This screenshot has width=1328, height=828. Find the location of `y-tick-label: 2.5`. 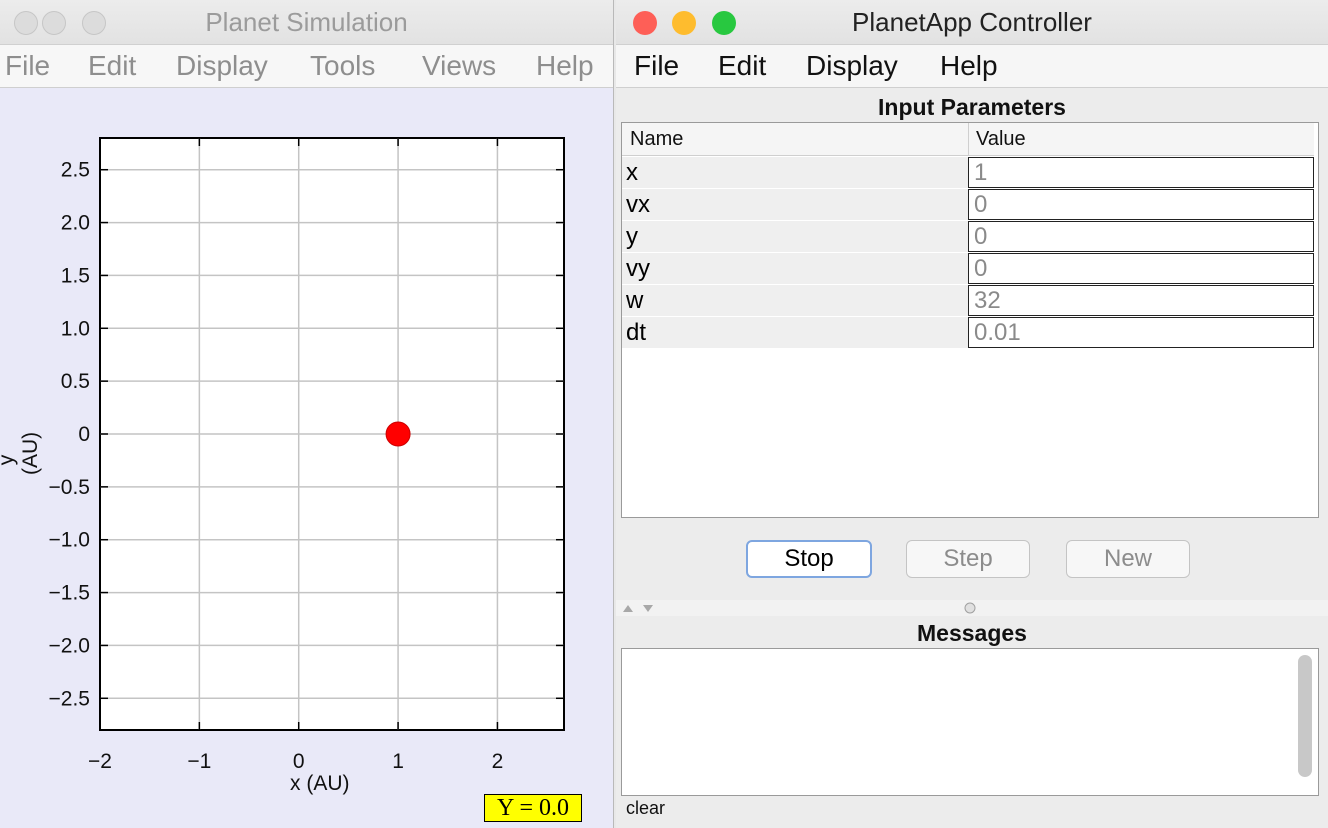

y-tick-label: 2.5 is located at coordinates (75, 170).